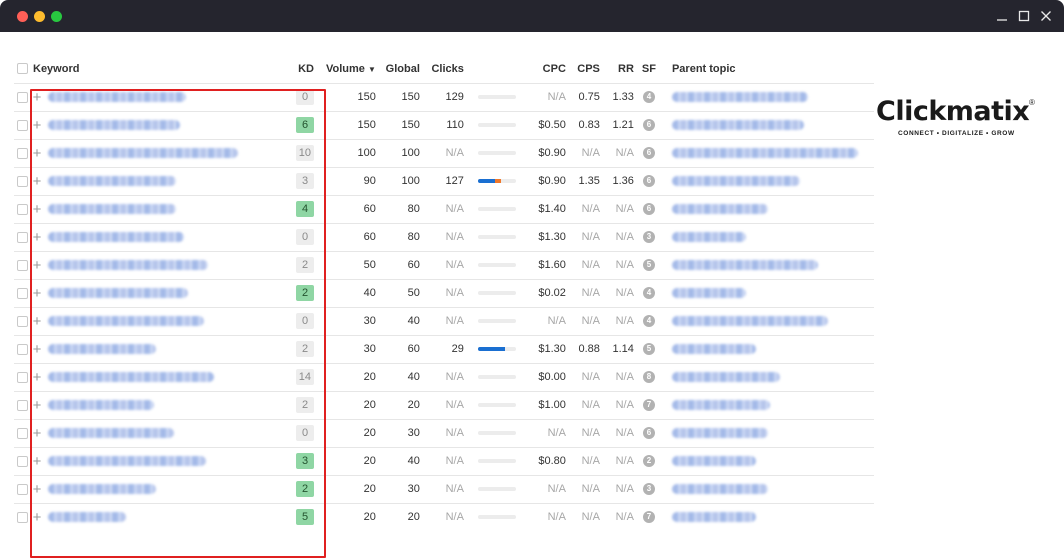 This screenshot has width=1064, height=558. I want to click on table-row: +2 40 50 N/A $0.02 N/A N/A 4, so click(444, 292).